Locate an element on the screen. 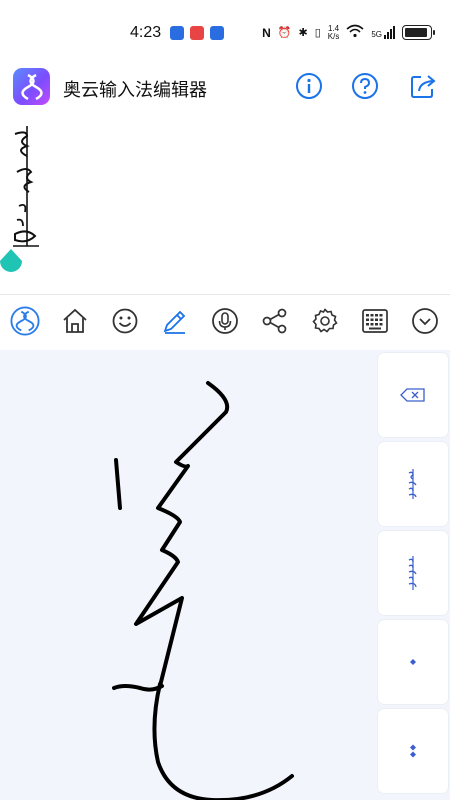 This screenshot has height=800, width=450. backspace-key is located at coordinates (413, 395).